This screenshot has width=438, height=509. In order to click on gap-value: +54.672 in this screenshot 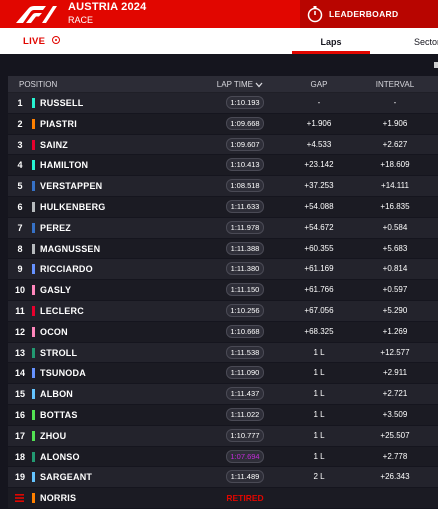, I will do `click(319, 227)`.